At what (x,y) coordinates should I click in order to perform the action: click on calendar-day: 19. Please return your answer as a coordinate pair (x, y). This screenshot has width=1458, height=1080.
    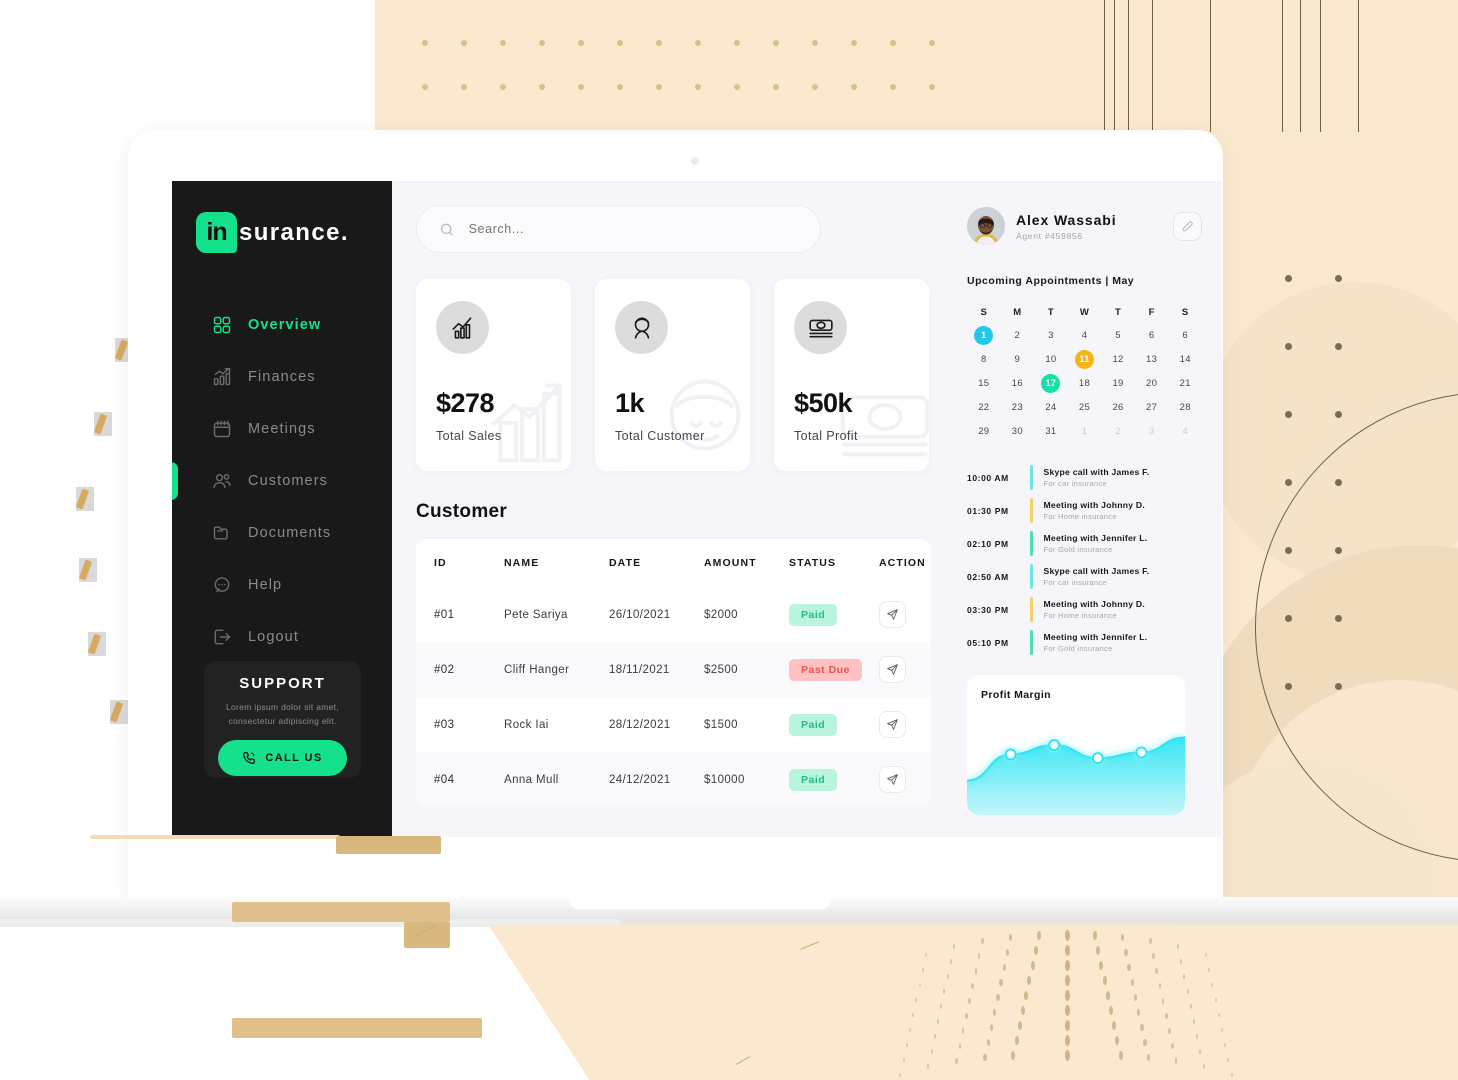
    Looking at the image, I should click on (1118, 383).